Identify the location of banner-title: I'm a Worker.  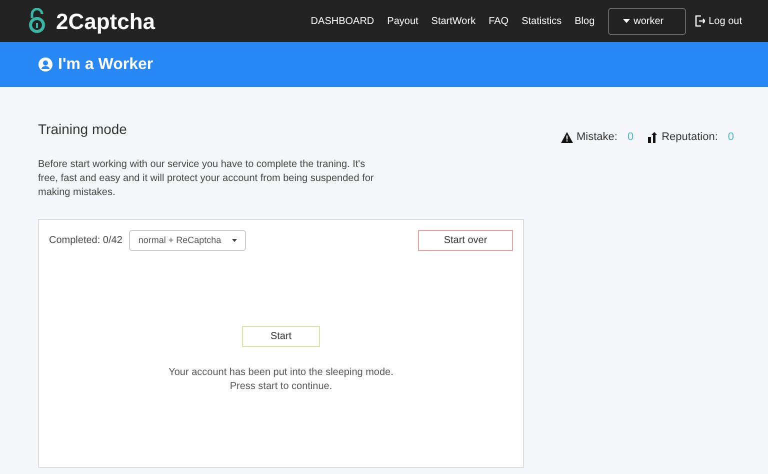
(106, 64).